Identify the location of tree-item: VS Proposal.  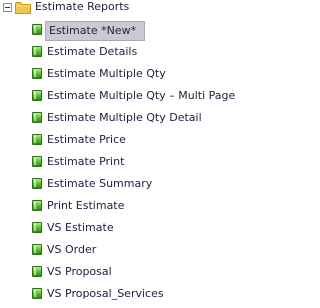
(121, 272).